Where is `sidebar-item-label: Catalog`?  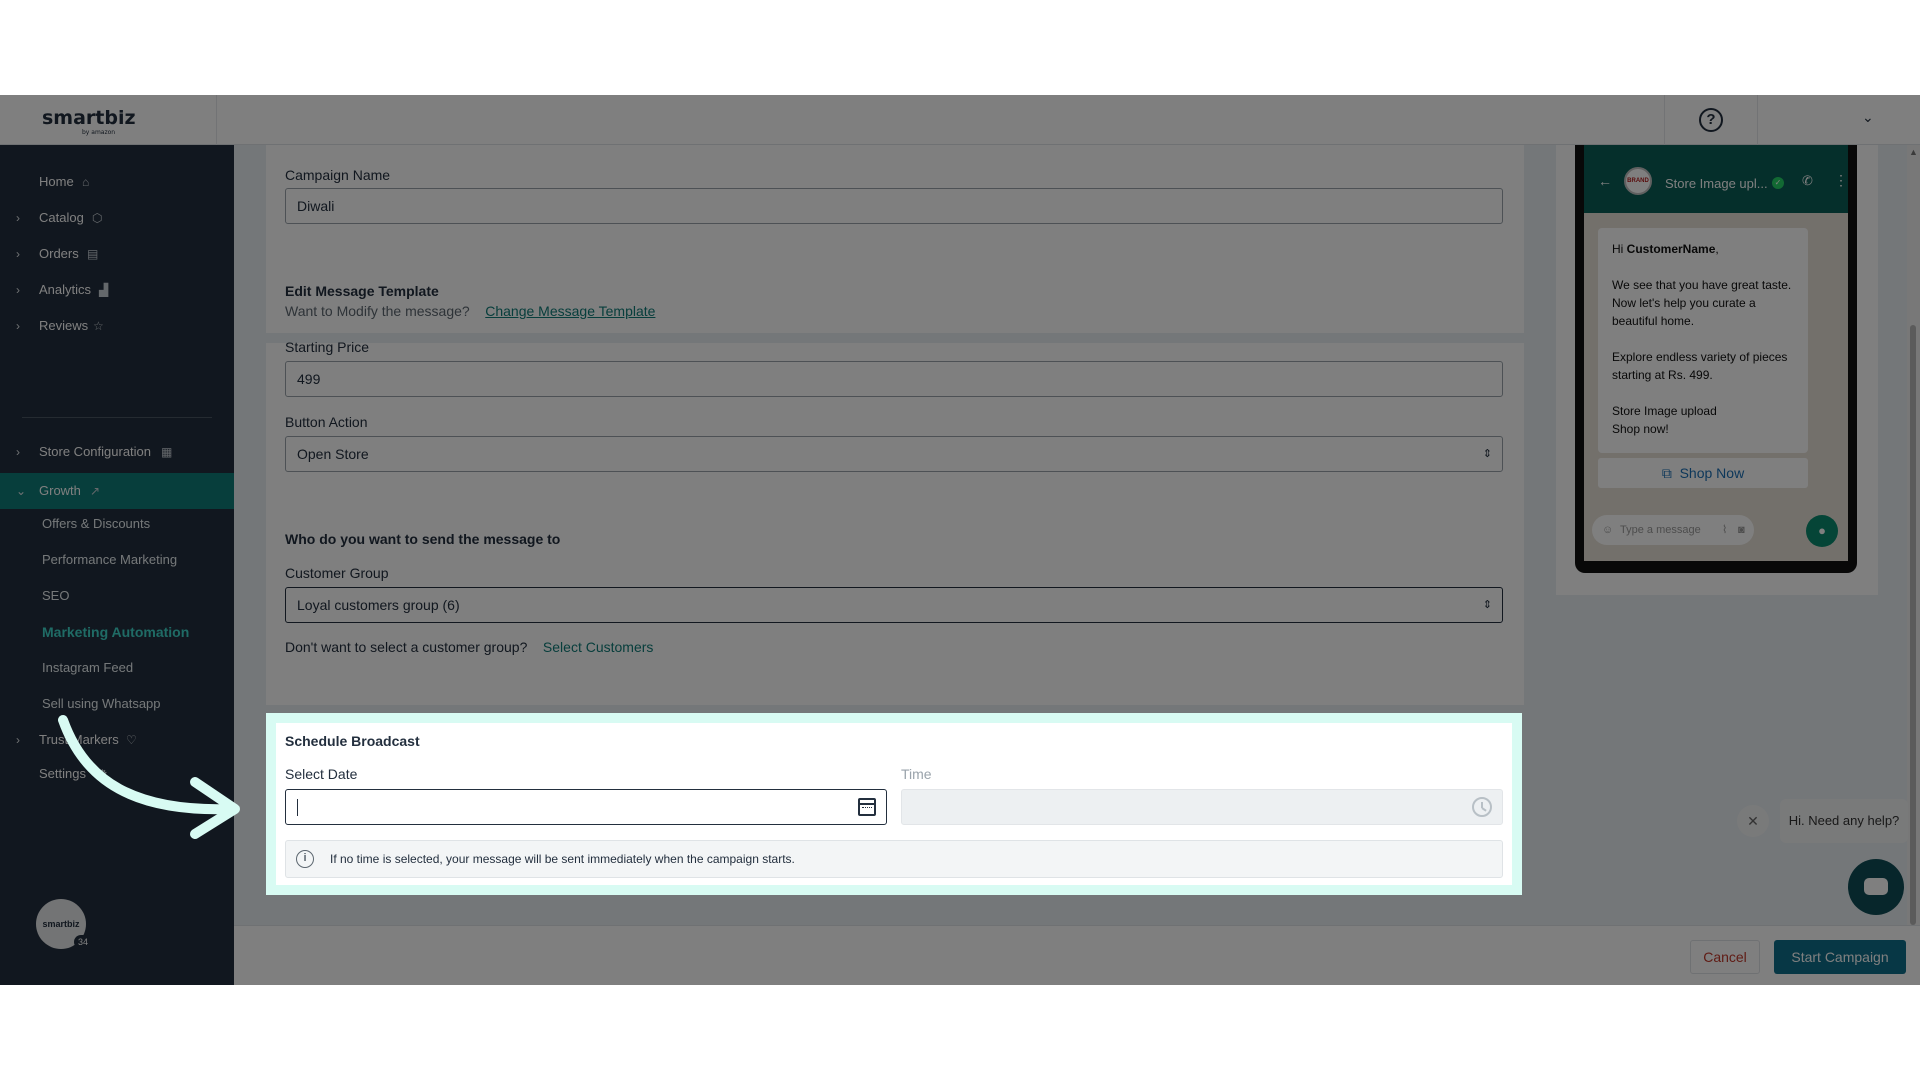
sidebar-item-label: Catalog is located at coordinates (61, 217).